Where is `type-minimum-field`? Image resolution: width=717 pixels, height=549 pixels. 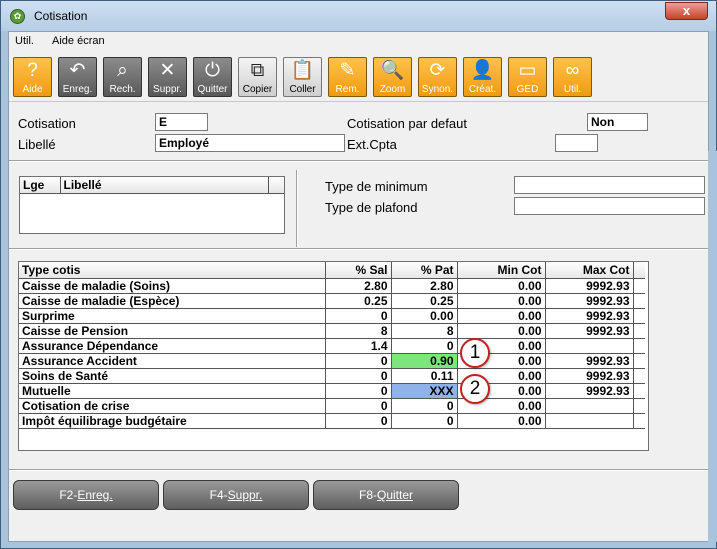
type-minimum-field is located at coordinates (609, 185).